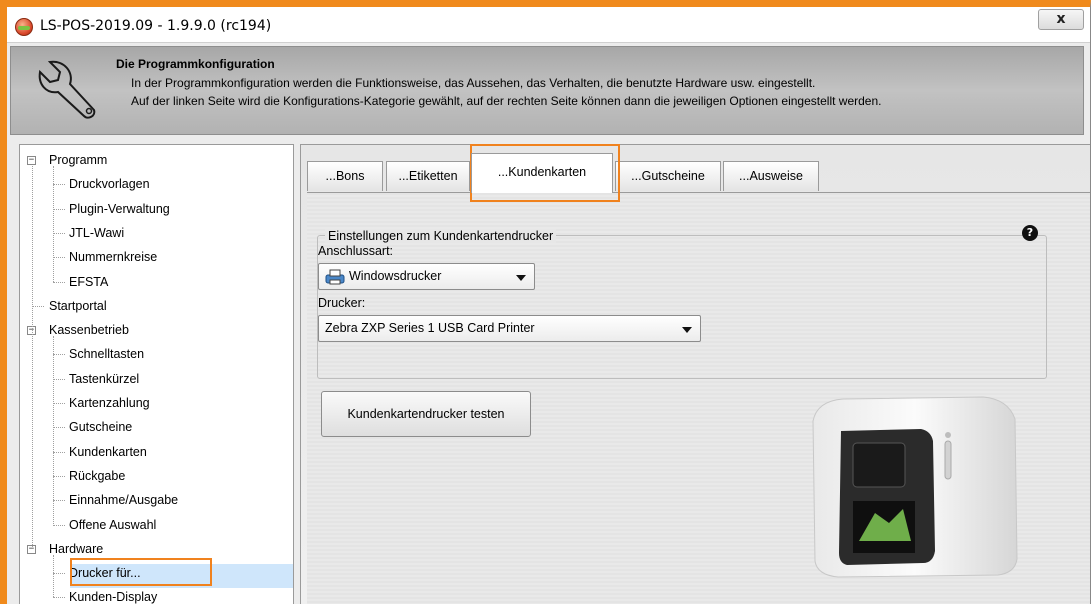 The width and height of the screenshot is (1091, 604). I want to click on tree-item-programm: Programm, so click(78, 160).